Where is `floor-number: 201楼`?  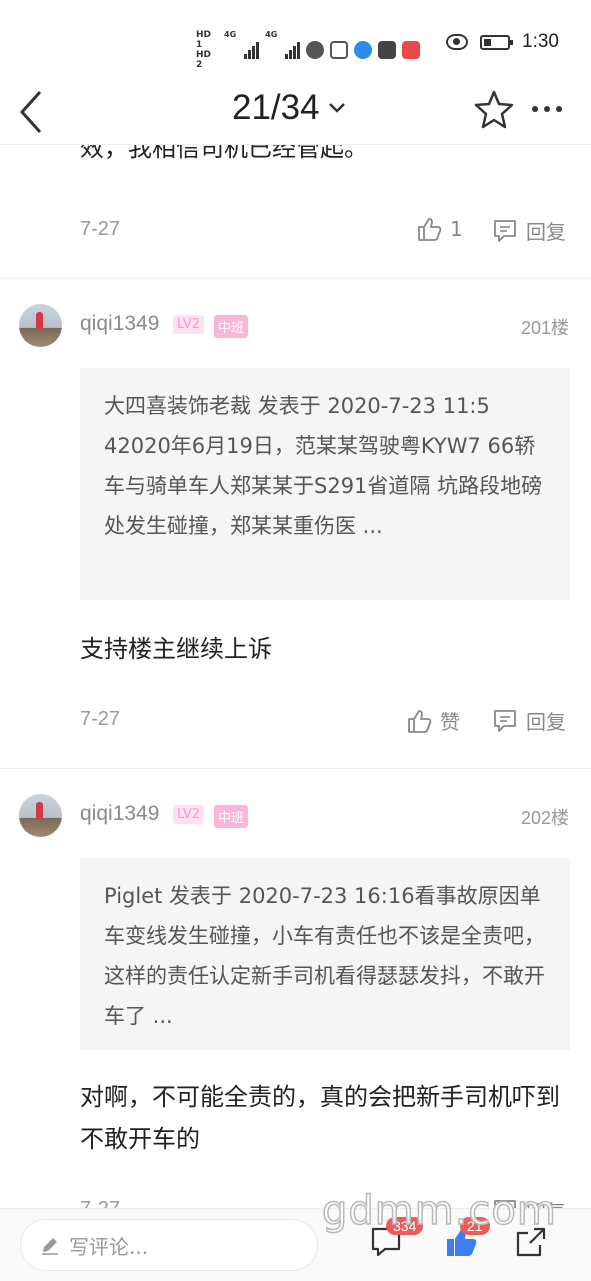
floor-number: 201楼 is located at coordinates (544, 328).